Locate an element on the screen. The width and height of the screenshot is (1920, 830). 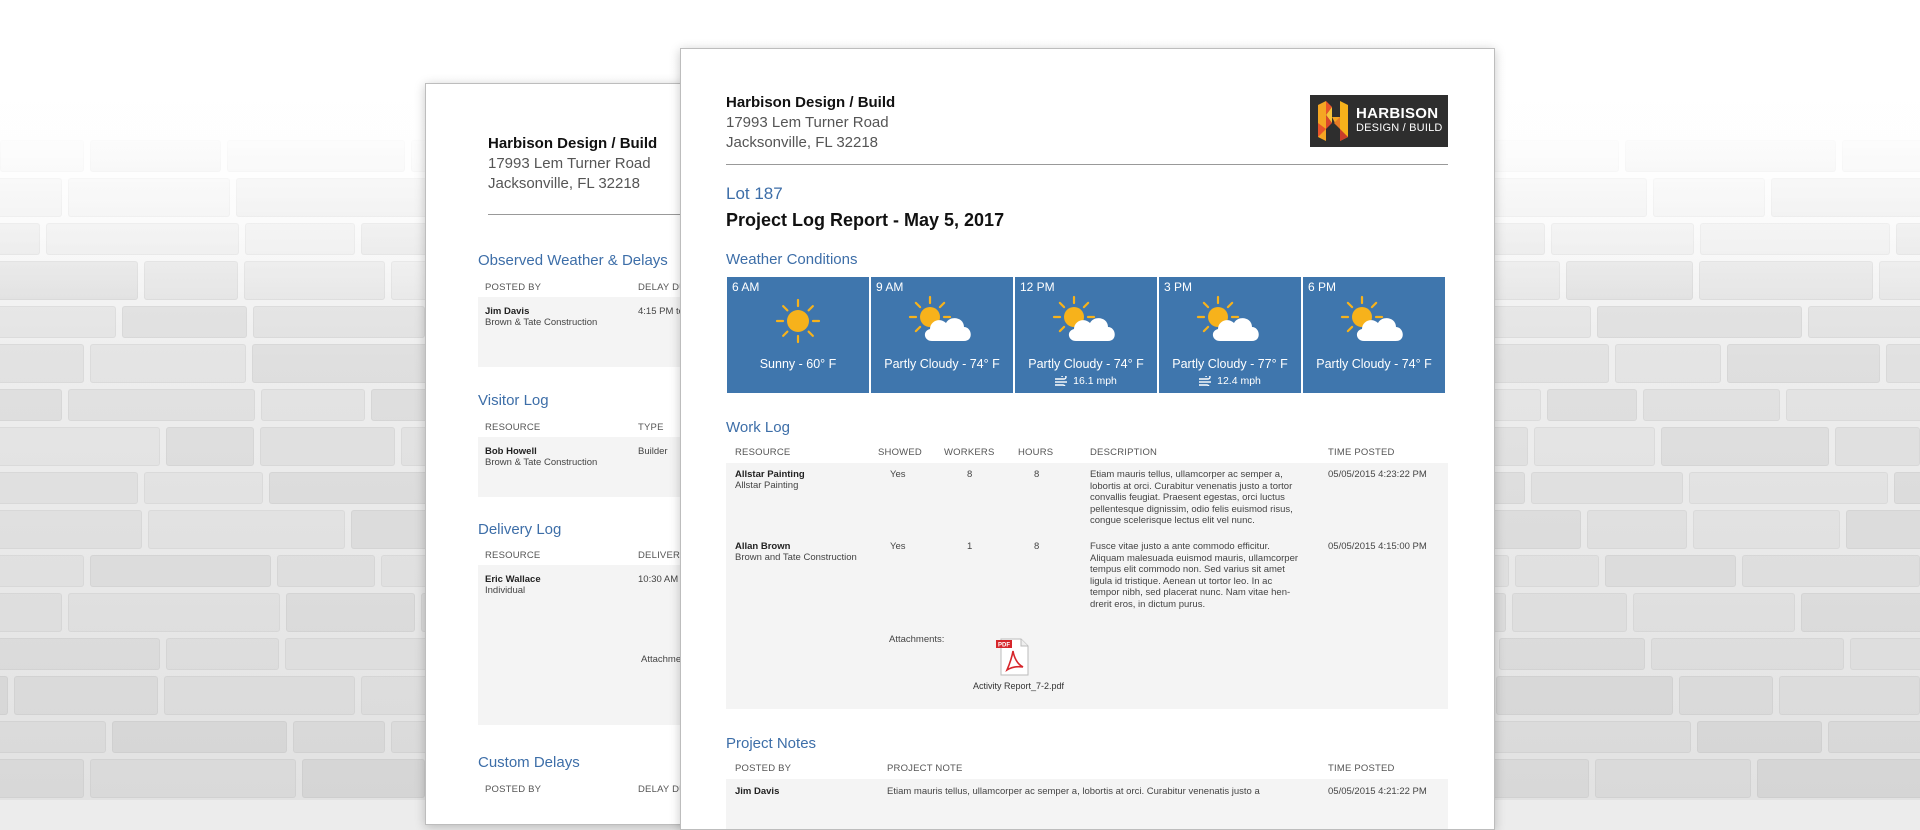
header-divider is located at coordinates (588, 214).